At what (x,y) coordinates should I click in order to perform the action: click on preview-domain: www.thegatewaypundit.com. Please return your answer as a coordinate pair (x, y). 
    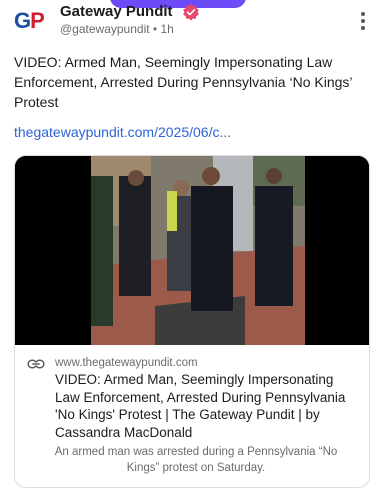
    Looking at the image, I should click on (126, 363).